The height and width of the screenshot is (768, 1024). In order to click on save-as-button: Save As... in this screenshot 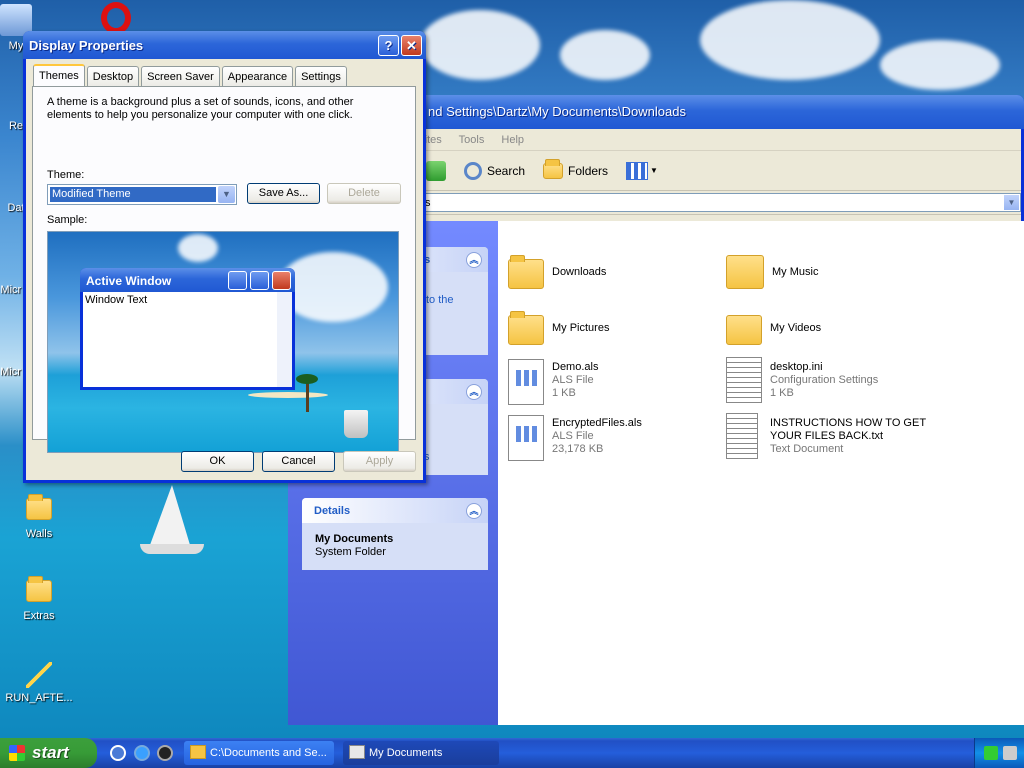, I will do `click(283, 193)`.